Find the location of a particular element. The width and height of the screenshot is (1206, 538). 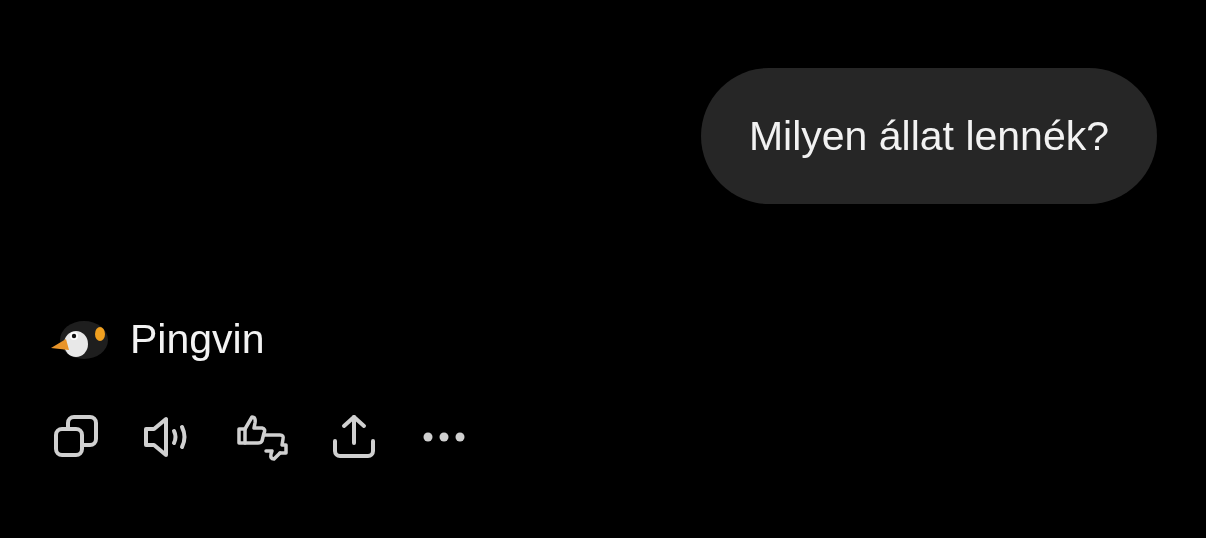

penguin-icon is located at coordinates (80, 339).